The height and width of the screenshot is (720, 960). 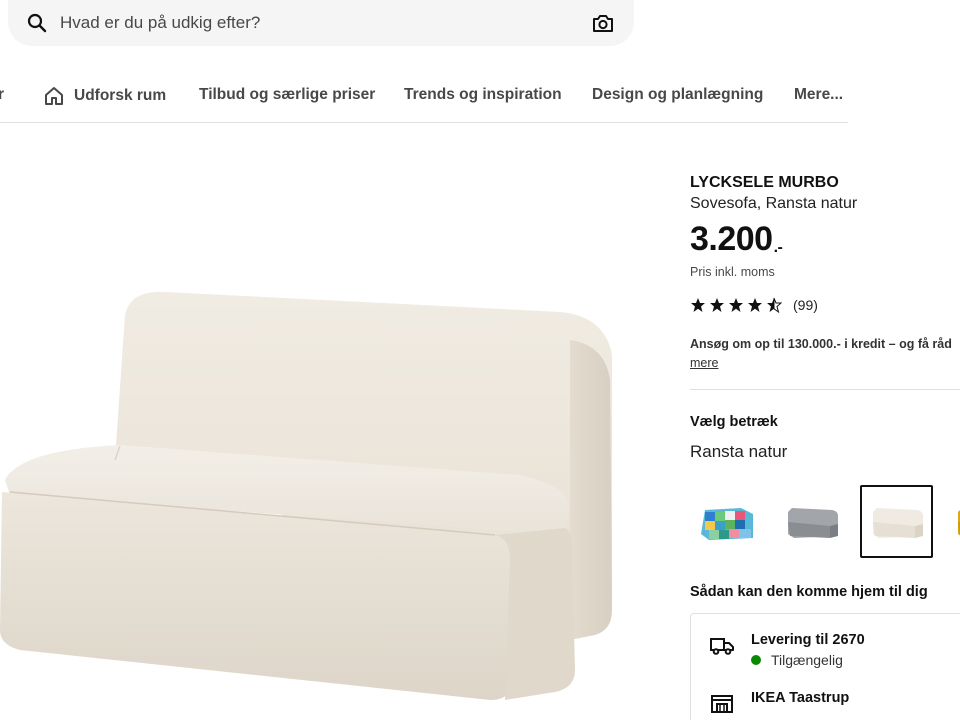 I want to click on half-star-icon, so click(x=774, y=305).